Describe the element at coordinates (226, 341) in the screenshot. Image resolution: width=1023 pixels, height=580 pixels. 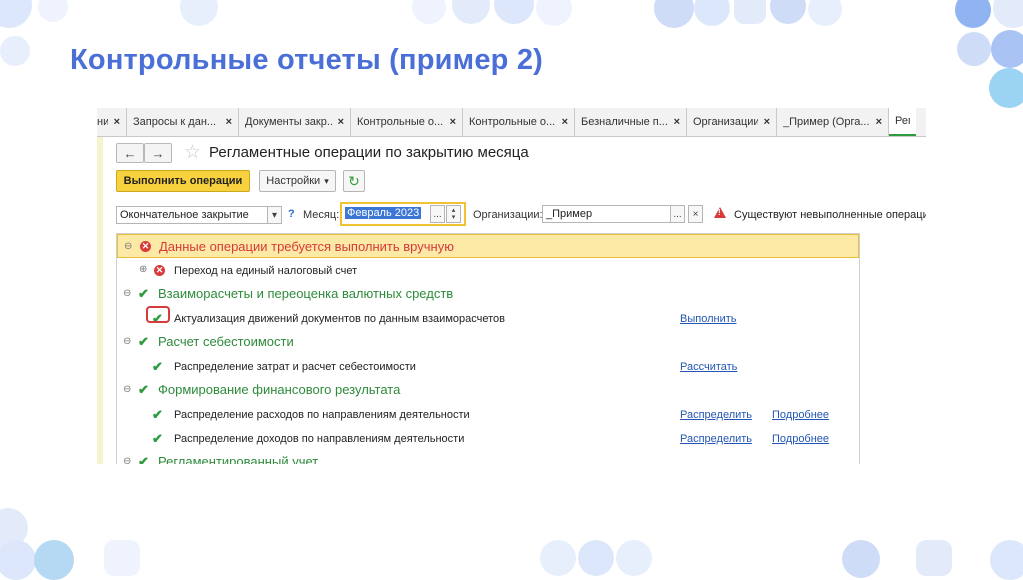
I see `group-label: Расчет себестоимости` at that location.